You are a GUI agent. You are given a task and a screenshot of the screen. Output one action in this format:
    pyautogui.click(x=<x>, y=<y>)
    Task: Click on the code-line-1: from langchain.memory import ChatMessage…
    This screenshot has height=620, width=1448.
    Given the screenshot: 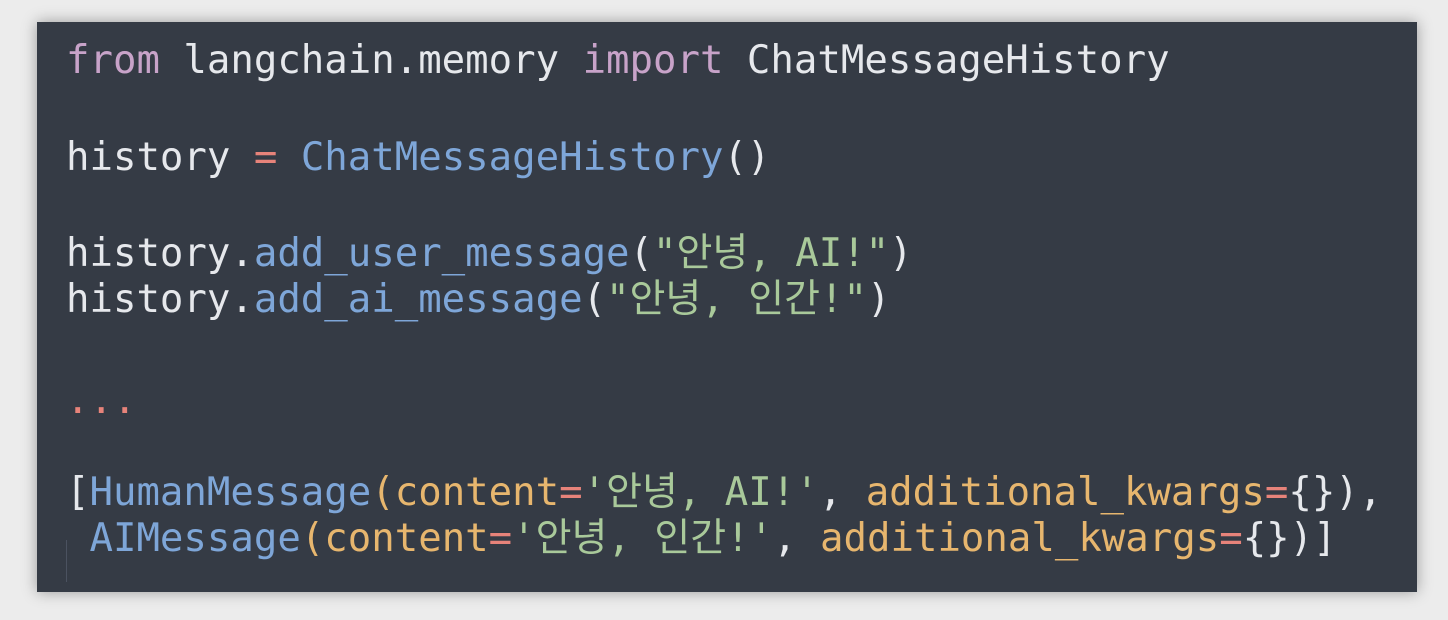 What is the action you would take?
    pyautogui.click(x=618, y=61)
    